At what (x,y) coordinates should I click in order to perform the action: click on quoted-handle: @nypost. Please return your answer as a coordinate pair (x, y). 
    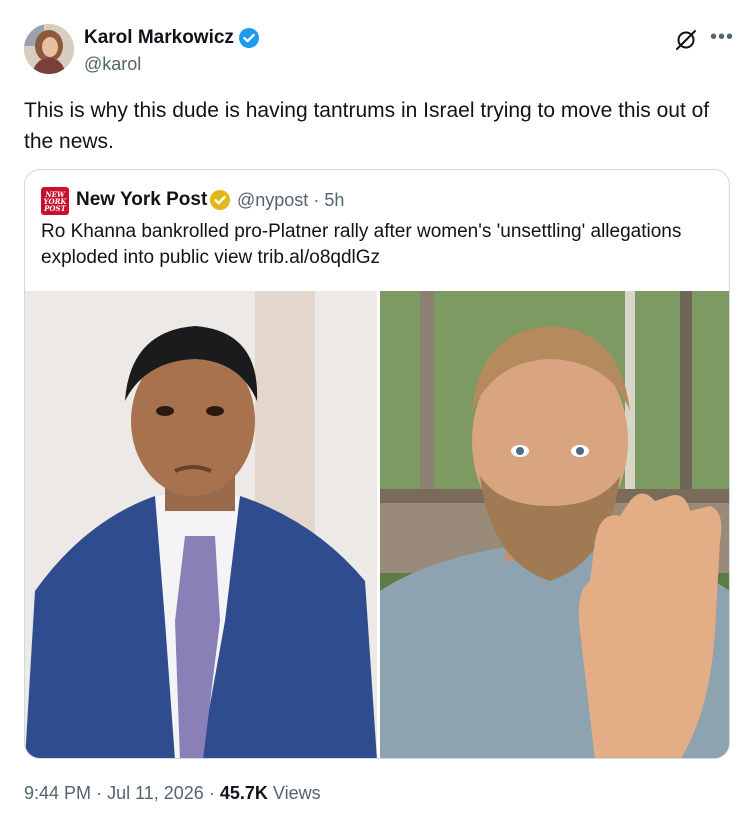
    Looking at the image, I should click on (273, 200).